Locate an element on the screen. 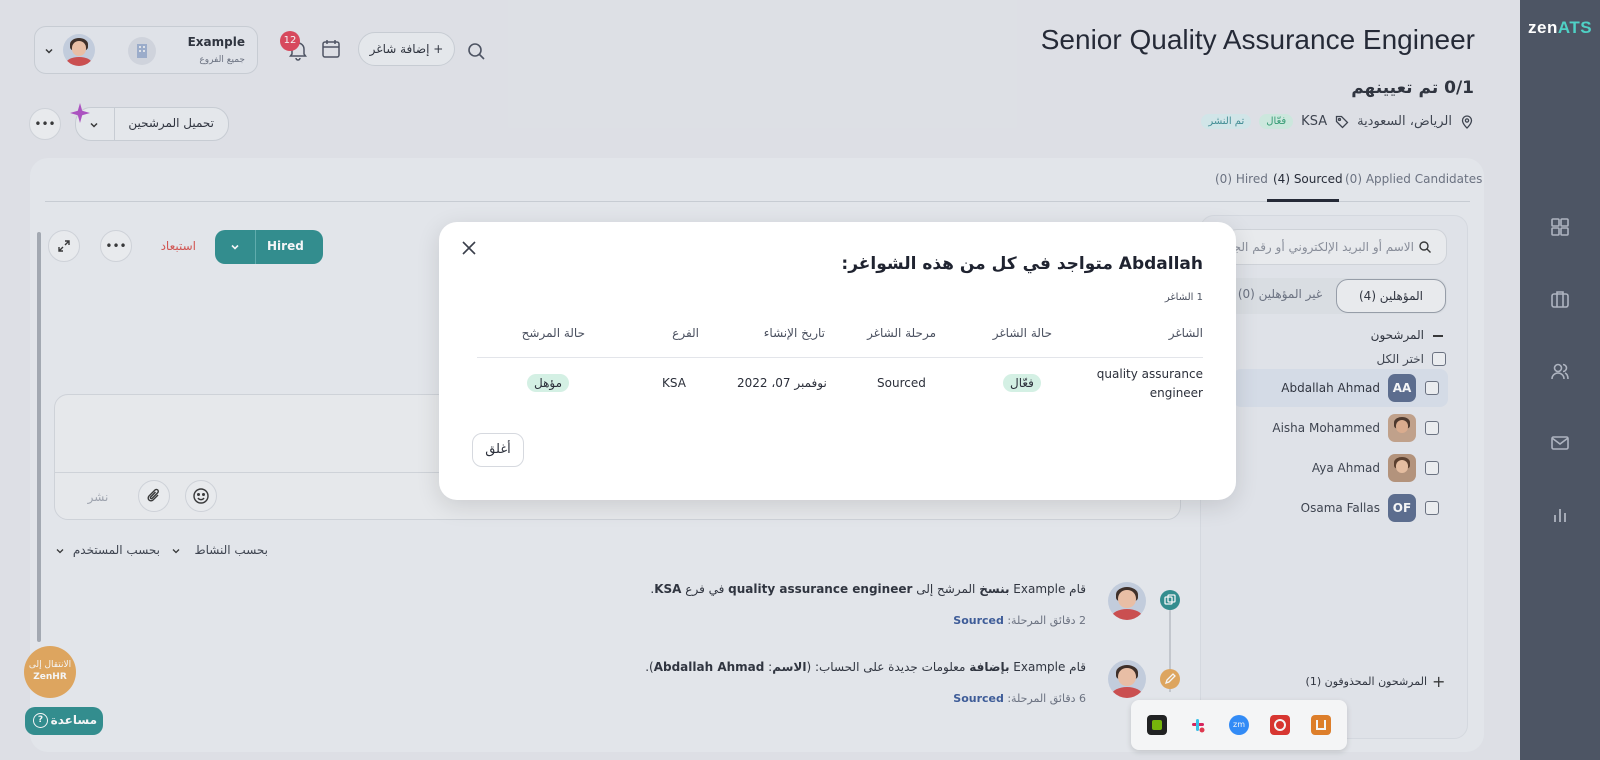 This screenshot has height=760, width=1600. column-header: حالة الشاغر is located at coordinates (1022, 333).